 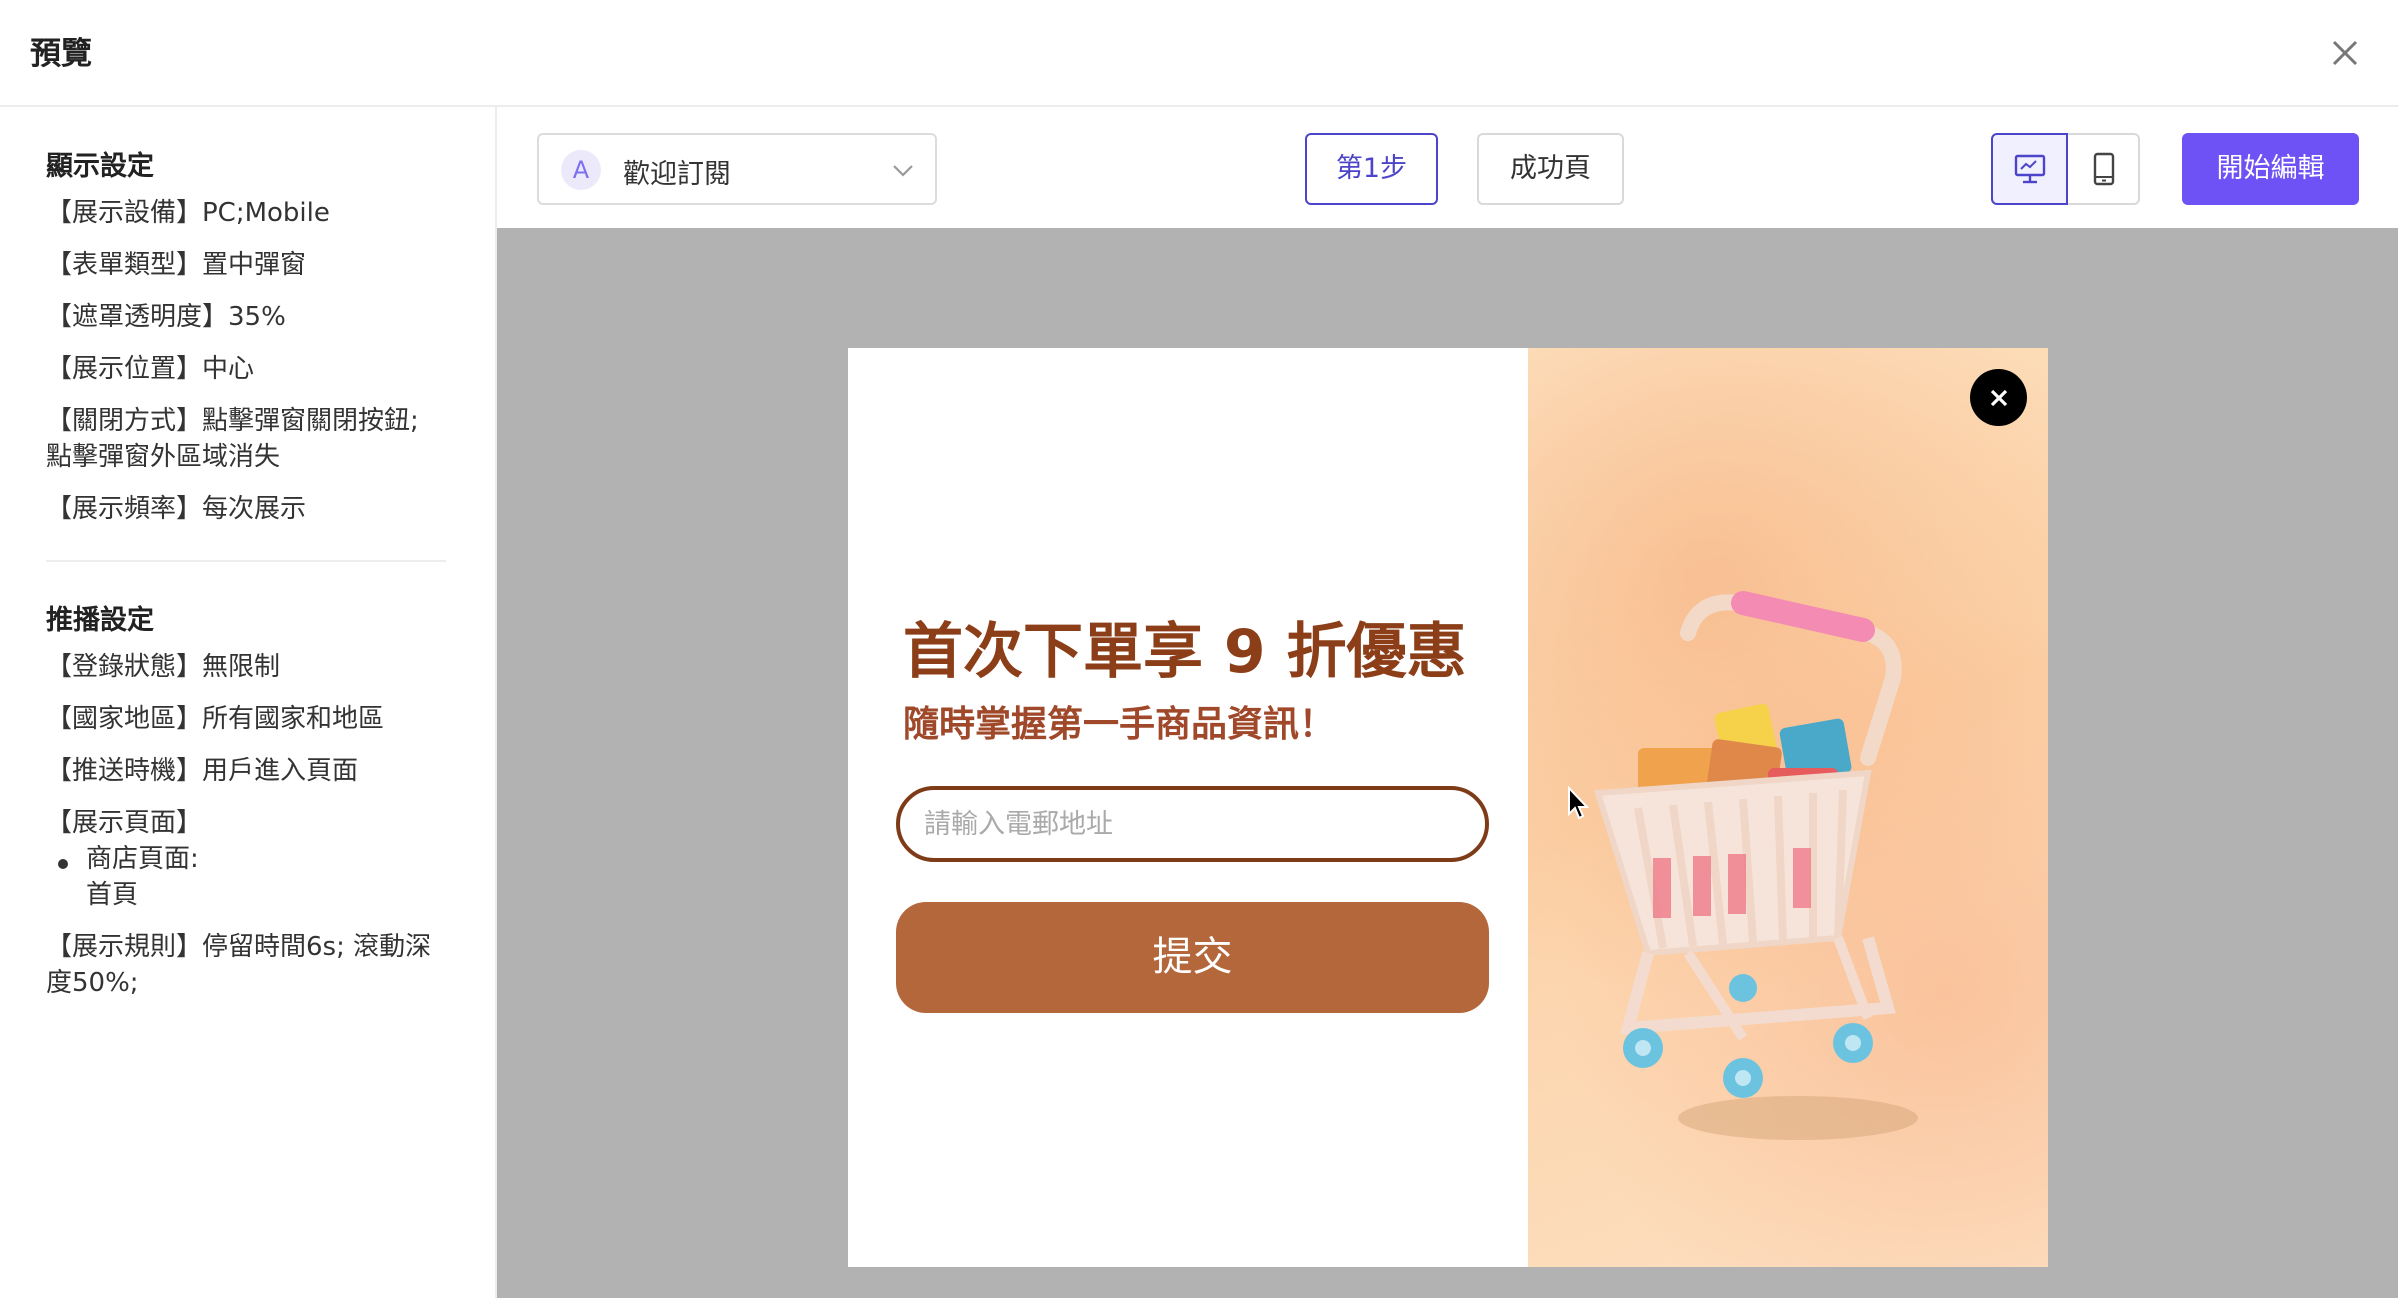 What do you see at coordinates (2270, 169) in the screenshot?
I see `start-edit-button: 開始編輯` at bounding box center [2270, 169].